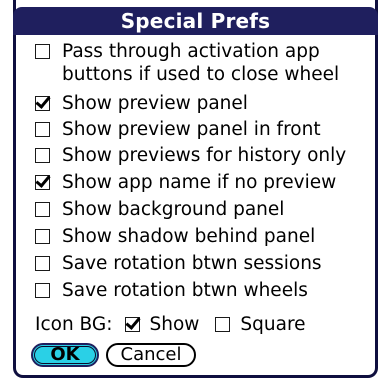 The image size is (391, 385). I want to click on option-background-panel: Show background panel, so click(159, 209).